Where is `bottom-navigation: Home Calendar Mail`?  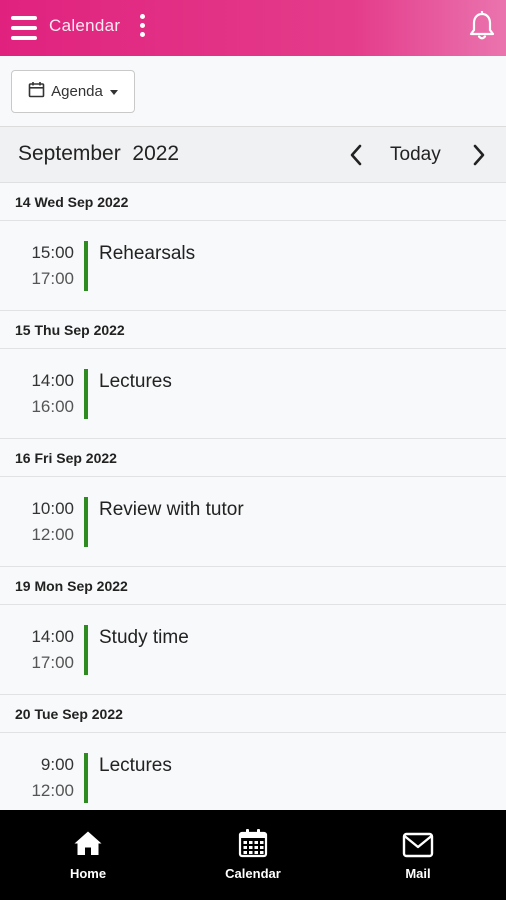 bottom-navigation: Home Calendar Mail is located at coordinates (253, 855).